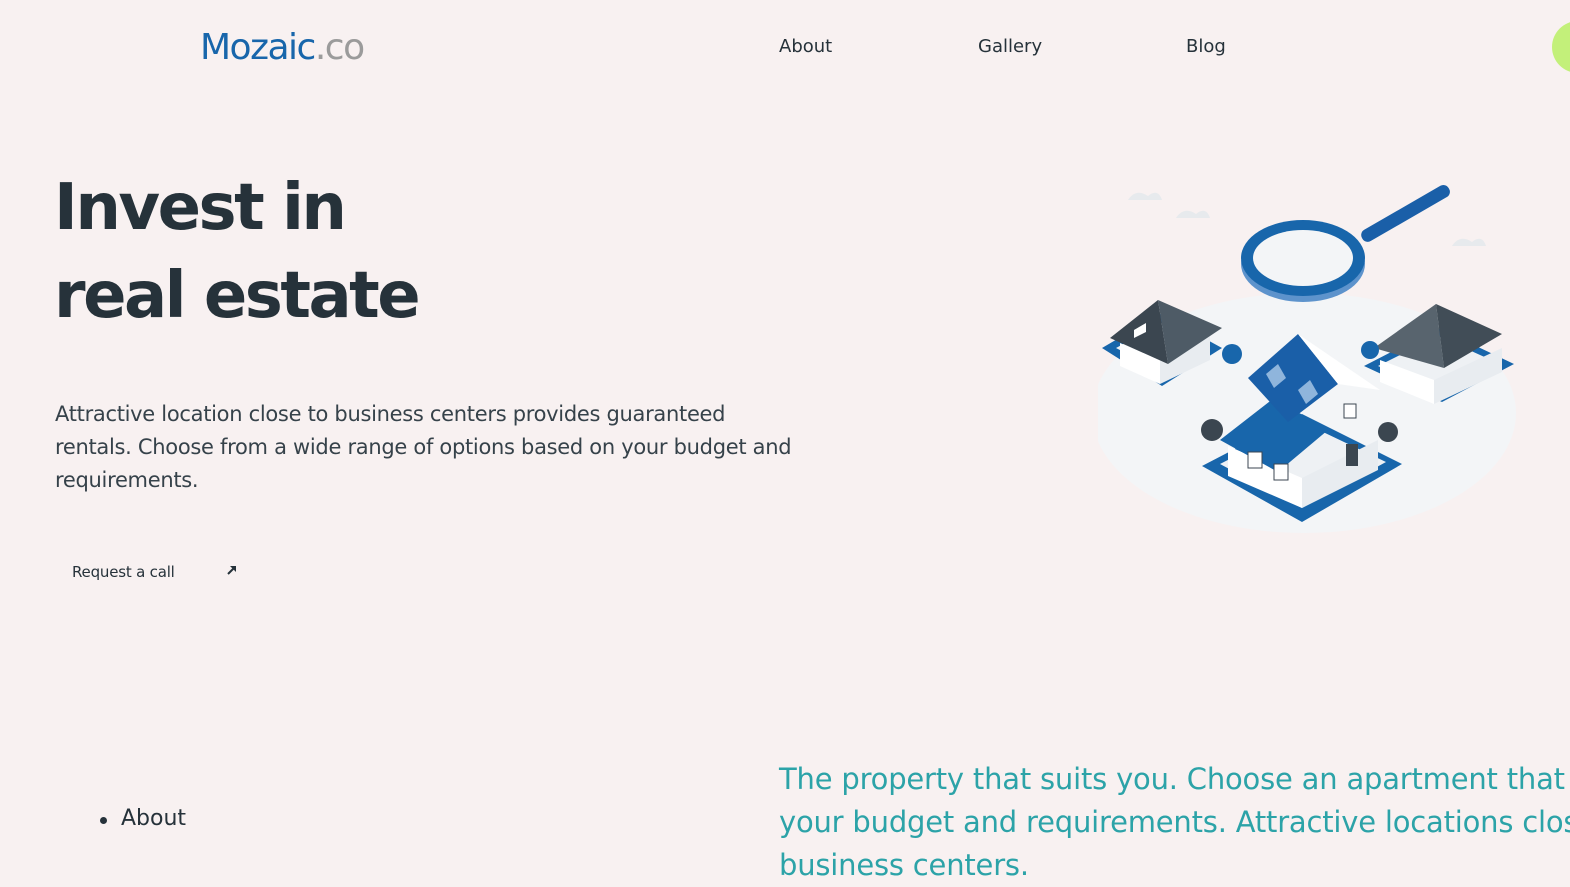 The height and width of the screenshot is (887, 1570). I want to click on footer-link-about: About, so click(143, 818).